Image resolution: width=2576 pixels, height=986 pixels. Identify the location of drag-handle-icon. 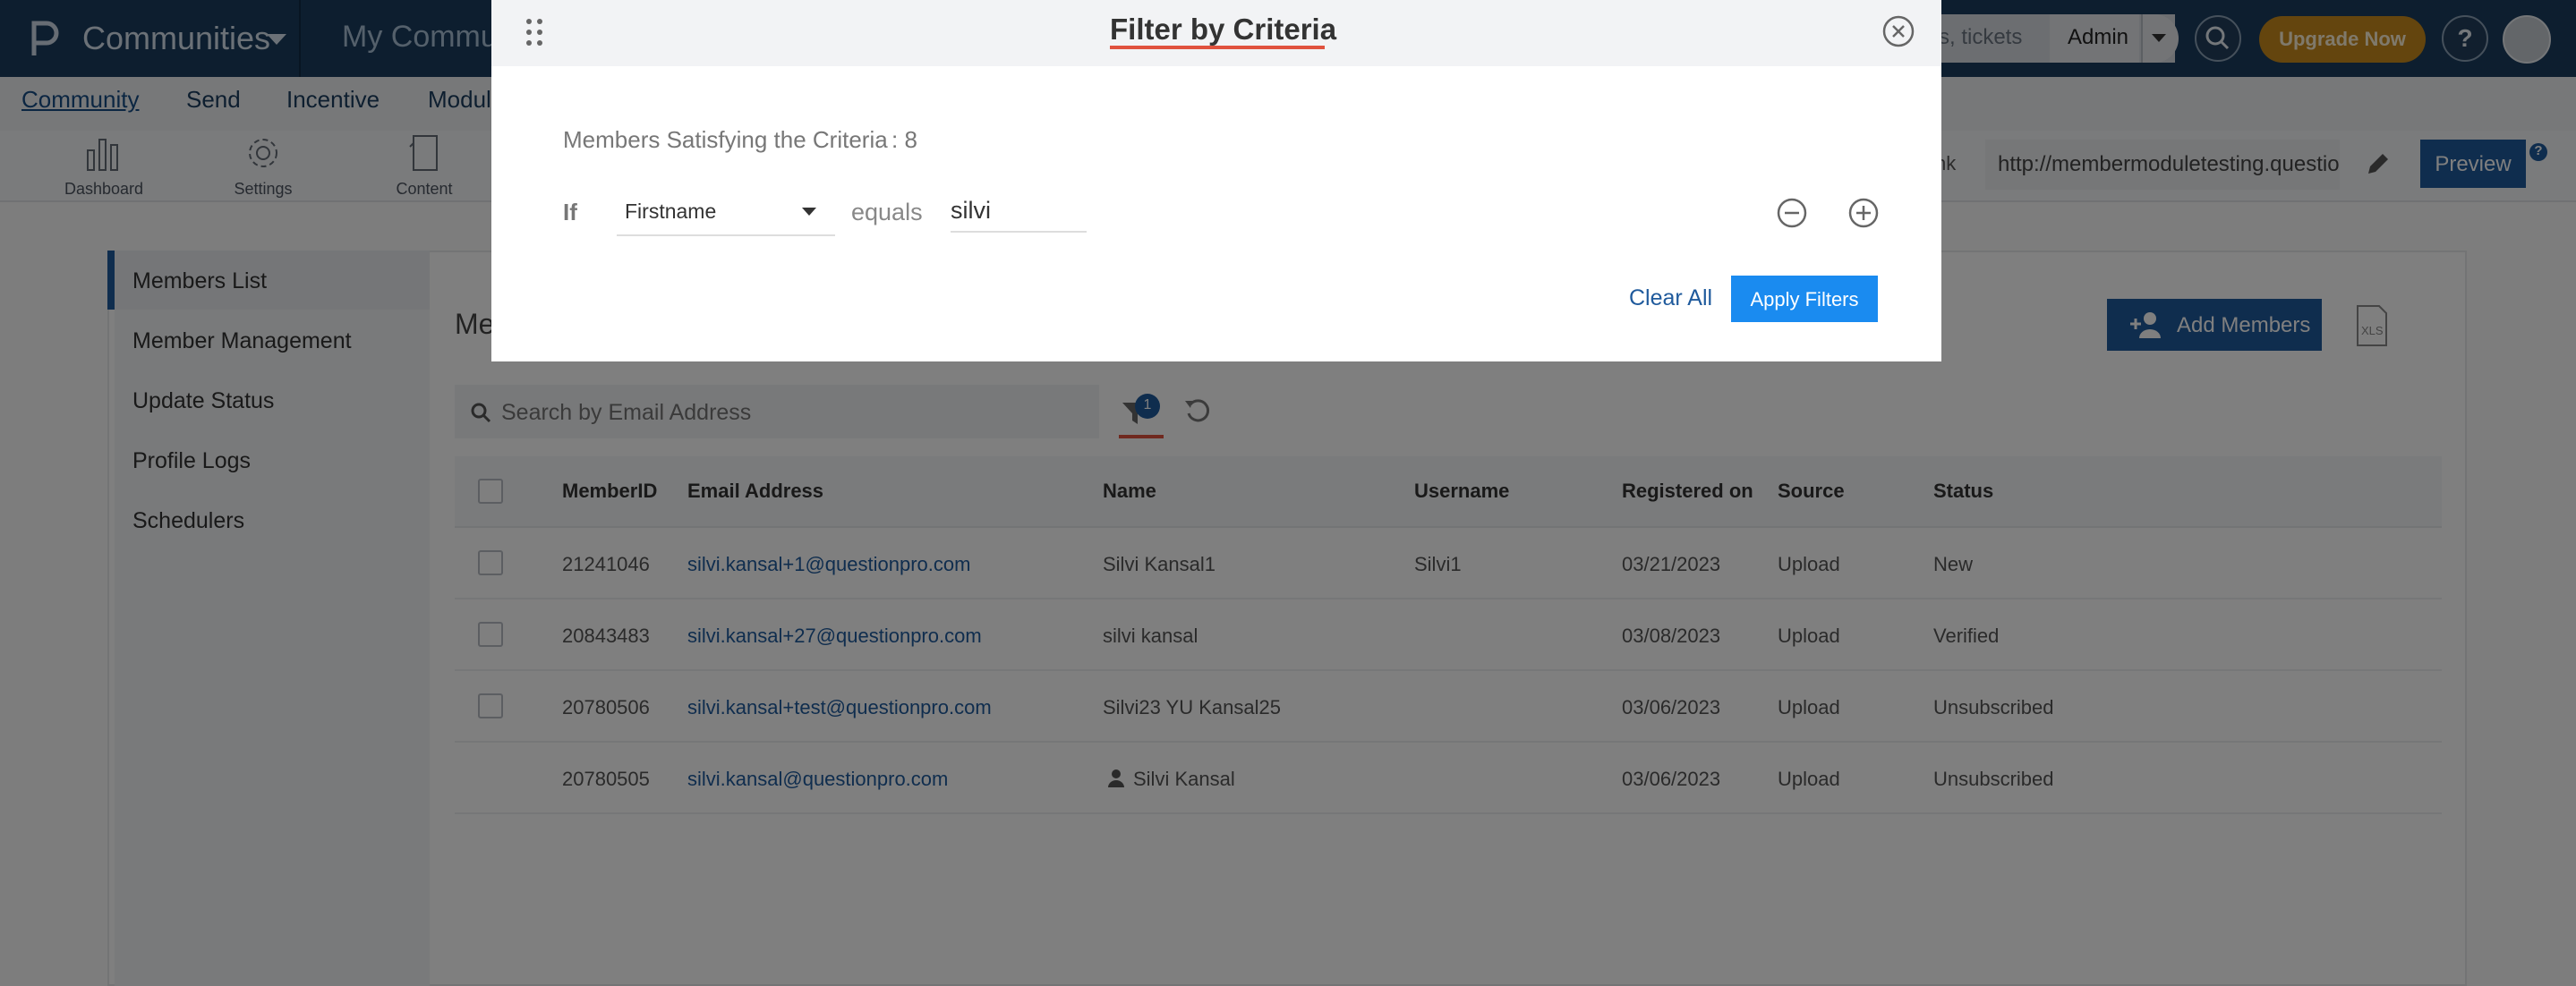
(534, 32).